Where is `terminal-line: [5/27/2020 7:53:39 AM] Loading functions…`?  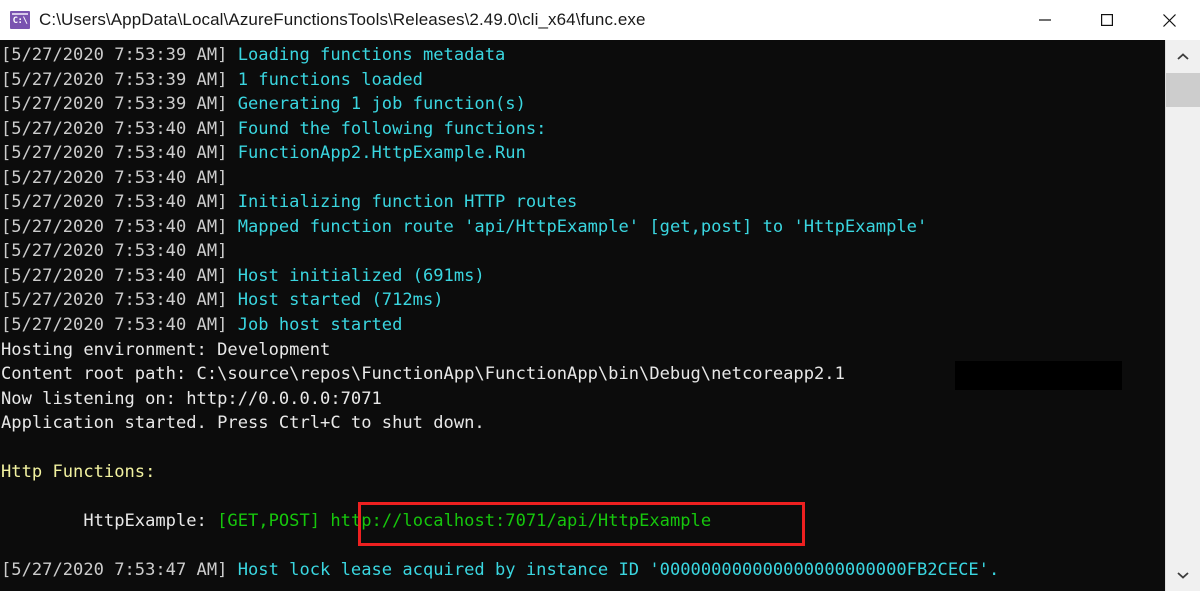
terminal-line: [5/27/2020 7:53:39 AM] Loading functions… is located at coordinates (583, 55).